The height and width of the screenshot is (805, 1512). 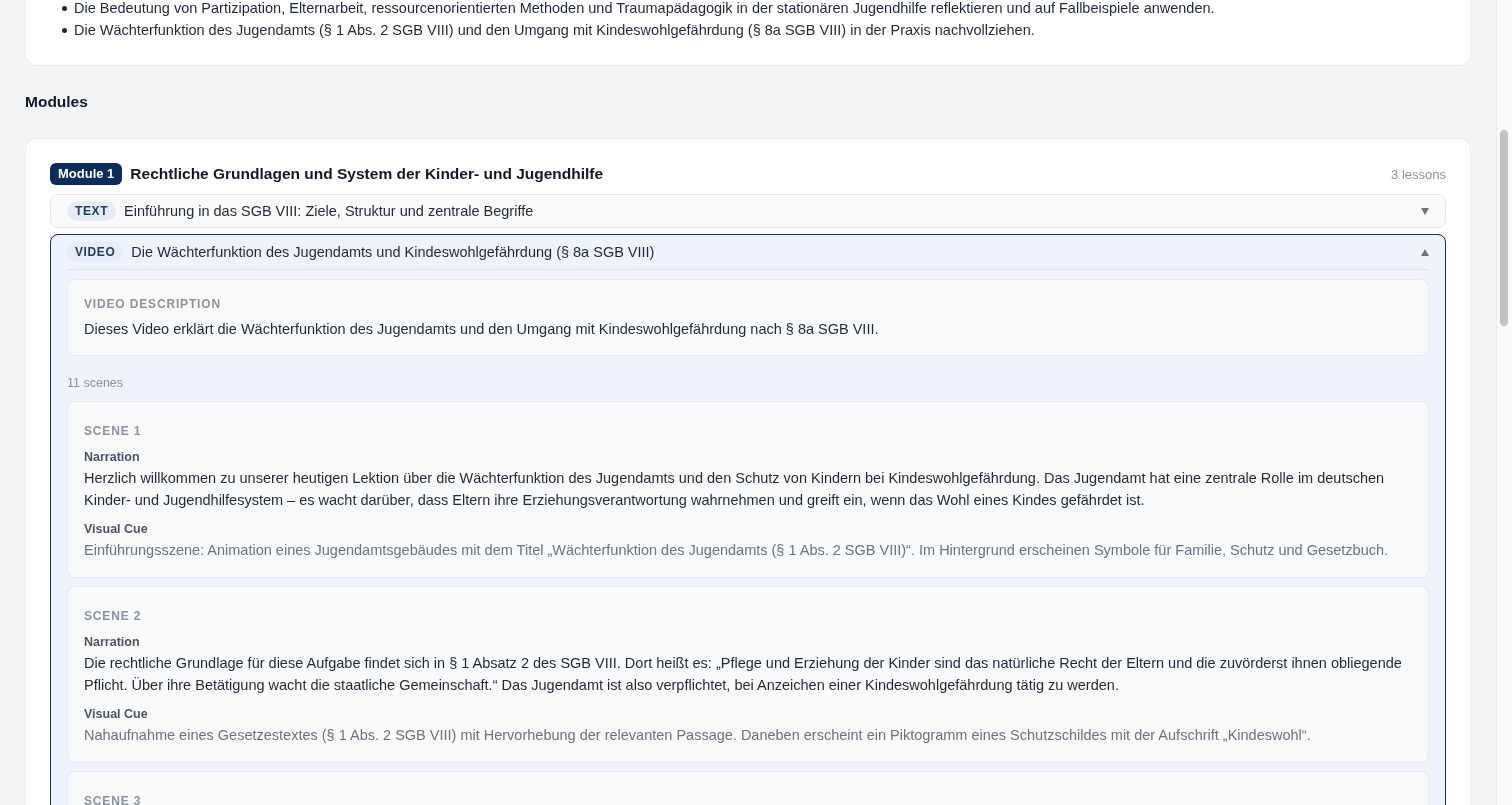 I want to click on lesson-title: Einführung in das SGB VIII: Ziele, Struktur und zentrale Begriffe, so click(x=329, y=211).